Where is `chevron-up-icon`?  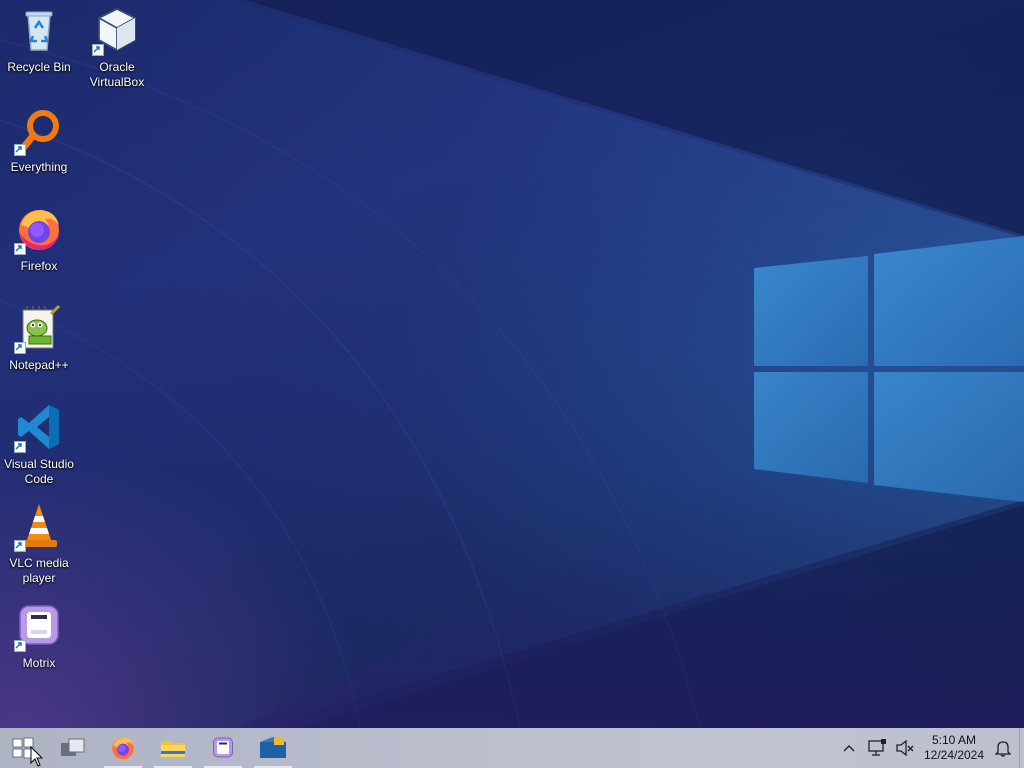
chevron-up-icon is located at coordinates (849, 748).